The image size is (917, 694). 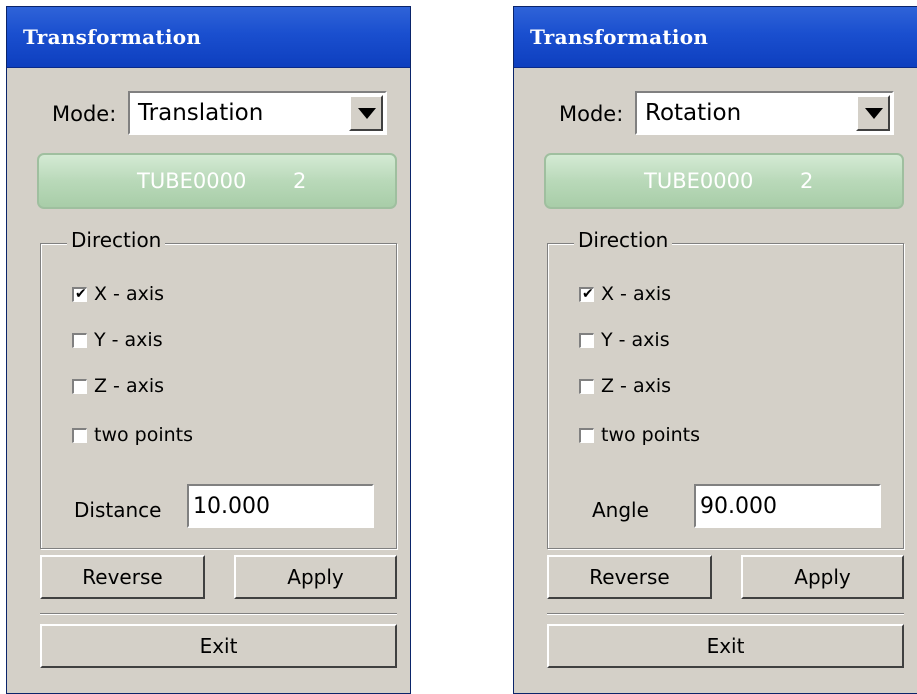 I want to click on mode-select-value: Translation, so click(x=201, y=113).